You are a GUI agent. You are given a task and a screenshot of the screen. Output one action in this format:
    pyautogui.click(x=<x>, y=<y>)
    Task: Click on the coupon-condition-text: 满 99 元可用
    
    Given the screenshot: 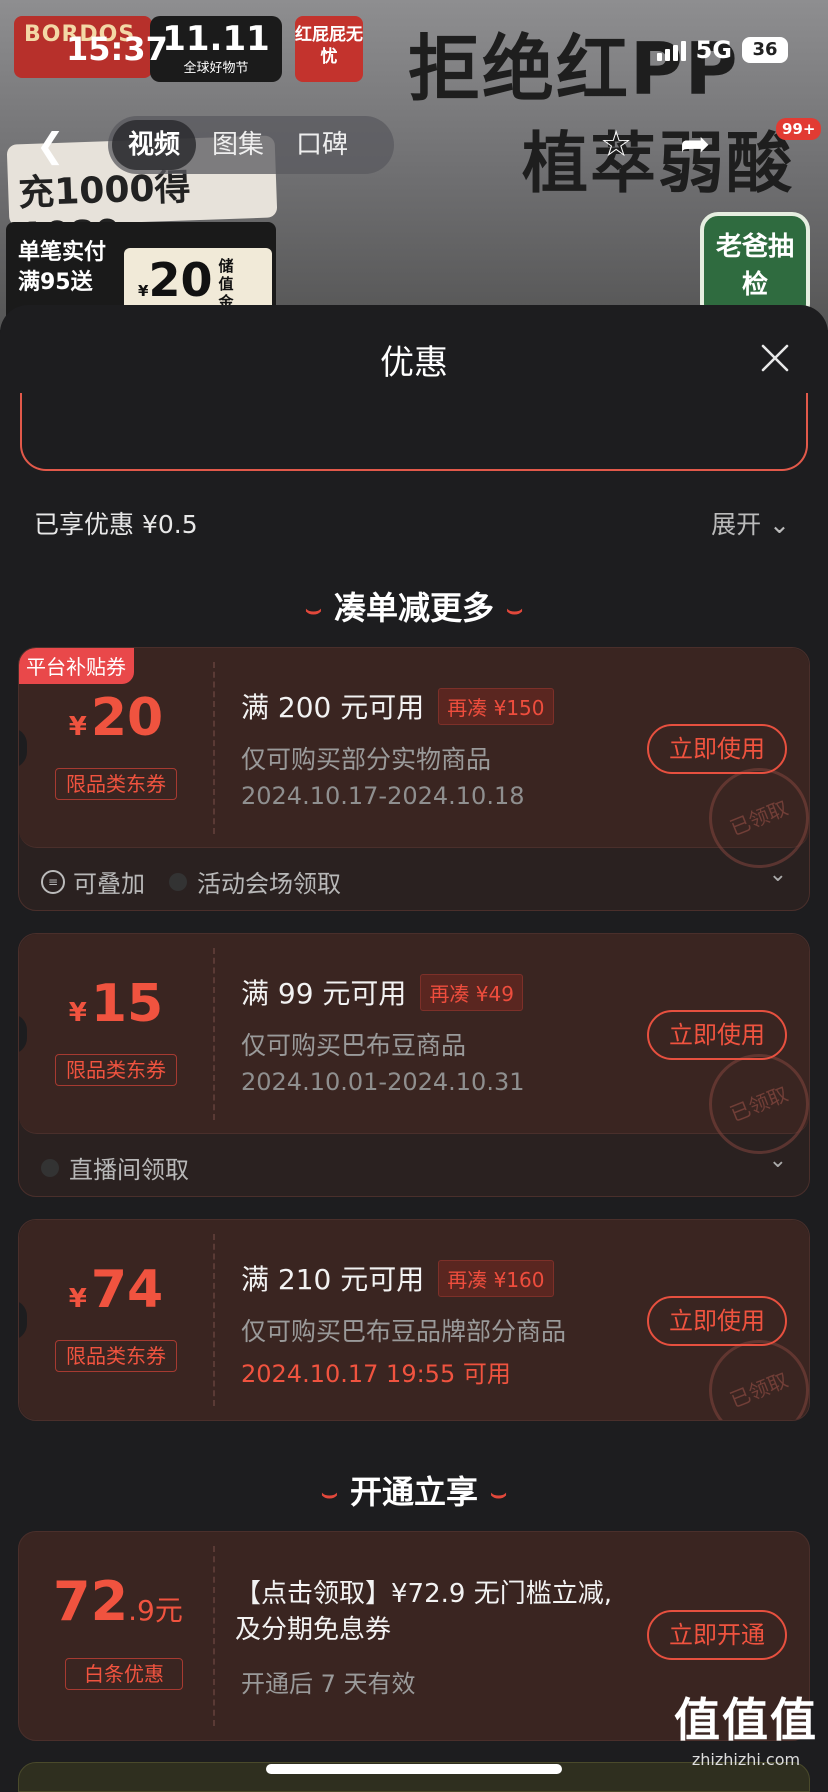 What is the action you would take?
    pyautogui.click(x=324, y=993)
    